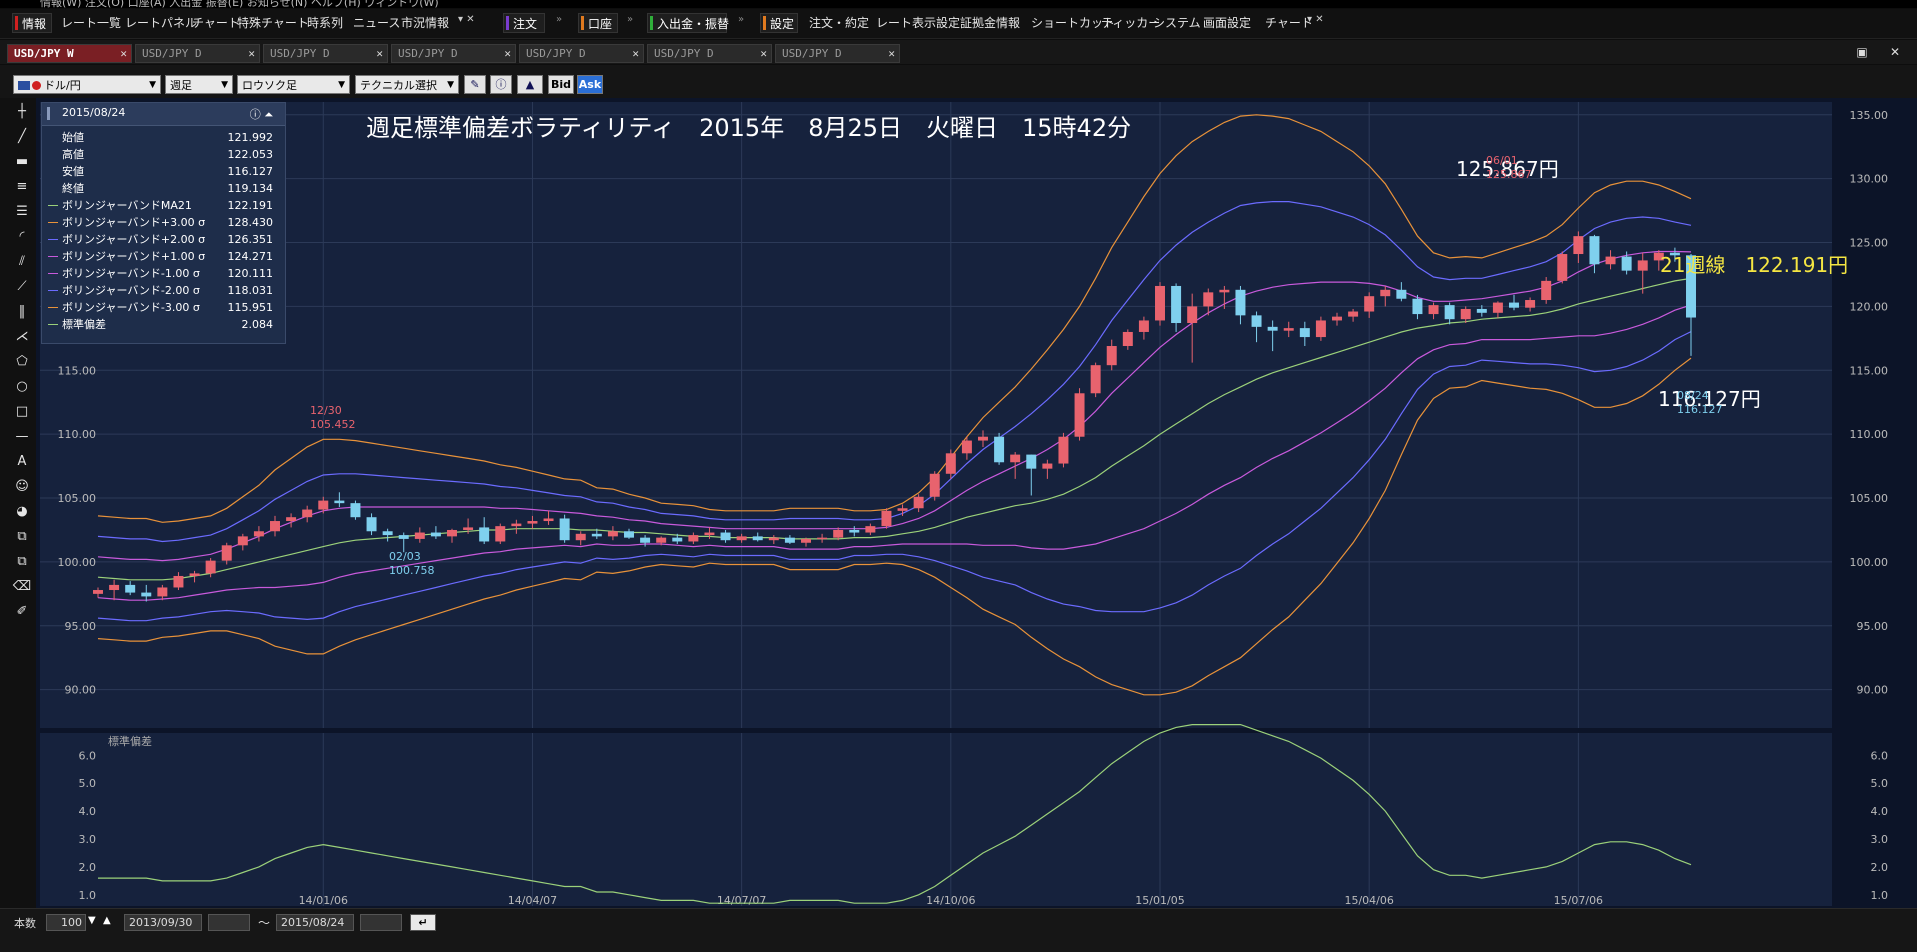 This screenshot has height=952, width=1917. What do you see at coordinates (22, 412) in the screenshot?
I see `rectangle-icon: □` at bounding box center [22, 412].